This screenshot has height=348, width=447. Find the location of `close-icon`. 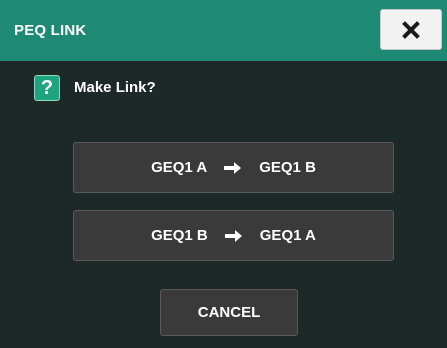

close-icon is located at coordinates (411, 29).